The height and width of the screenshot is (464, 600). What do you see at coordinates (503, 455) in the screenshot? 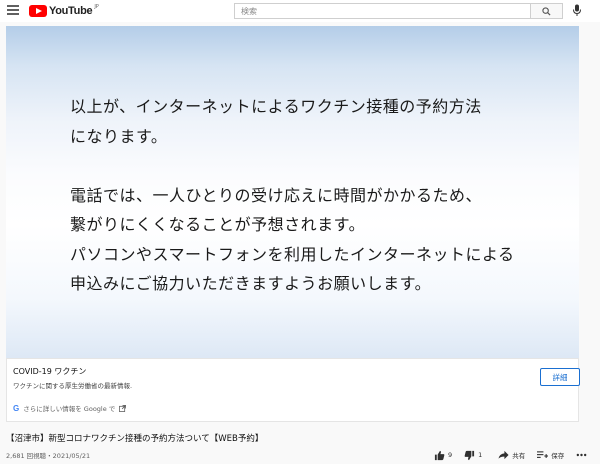
I see `share-icon` at bounding box center [503, 455].